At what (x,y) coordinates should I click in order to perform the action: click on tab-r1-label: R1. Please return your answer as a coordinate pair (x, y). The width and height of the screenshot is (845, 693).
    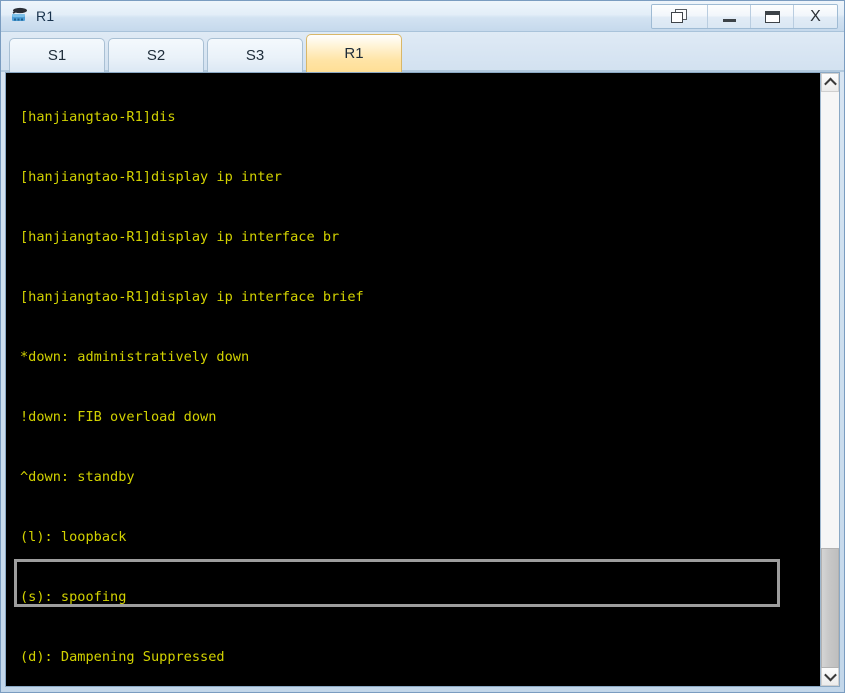
    Looking at the image, I should click on (354, 53).